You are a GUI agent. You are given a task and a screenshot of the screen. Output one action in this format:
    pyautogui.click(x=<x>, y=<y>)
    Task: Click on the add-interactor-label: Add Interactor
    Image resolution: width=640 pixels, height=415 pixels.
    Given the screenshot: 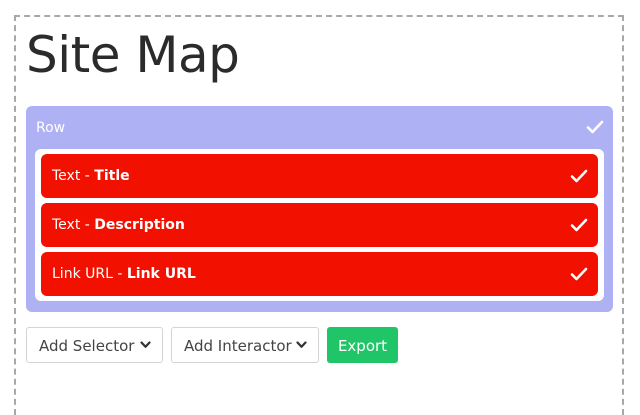 What is the action you would take?
    pyautogui.click(x=238, y=346)
    